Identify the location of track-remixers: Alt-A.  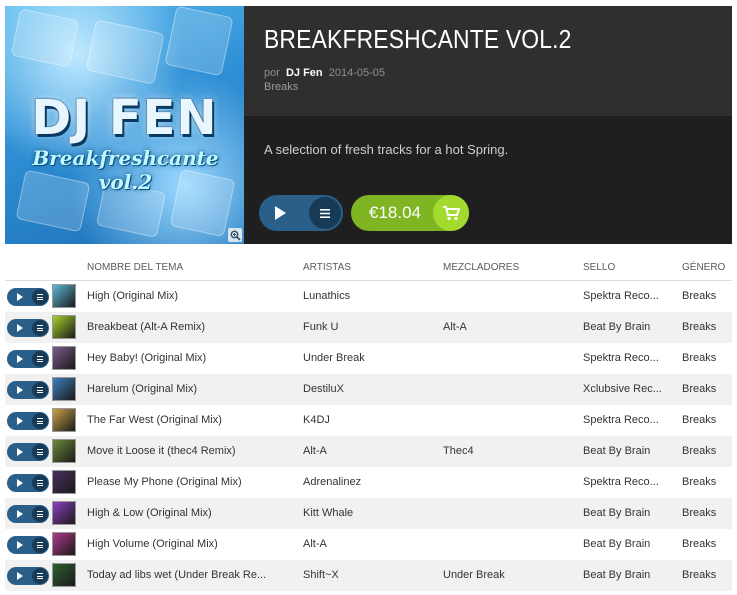
(508, 327).